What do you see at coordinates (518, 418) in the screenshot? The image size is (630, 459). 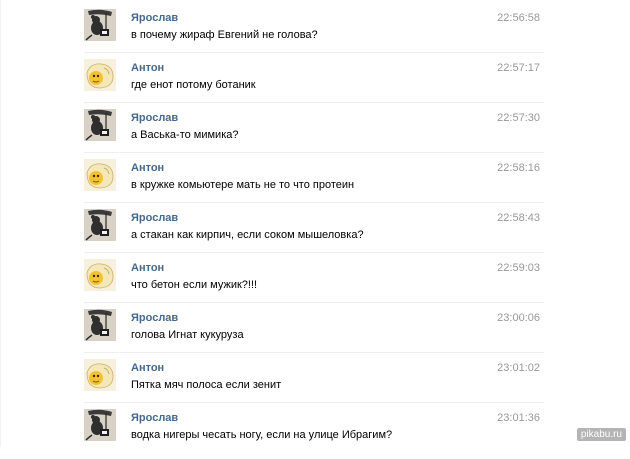 I see `message-time: 23:01:36` at bounding box center [518, 418].